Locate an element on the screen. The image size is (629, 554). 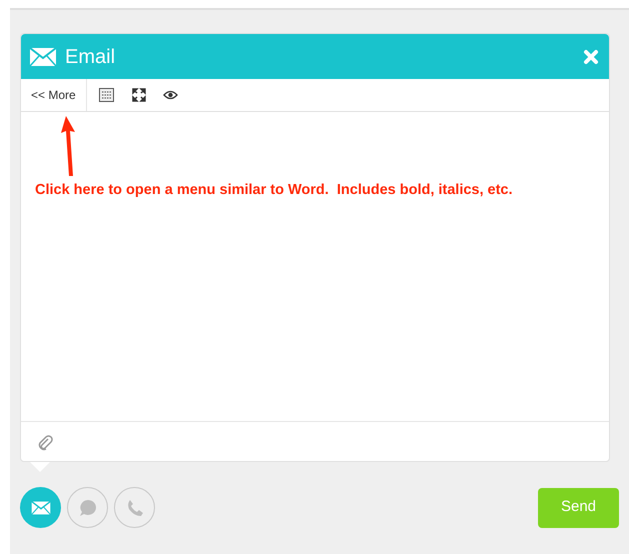
keyboard-button is located at coordinates (106, 95).